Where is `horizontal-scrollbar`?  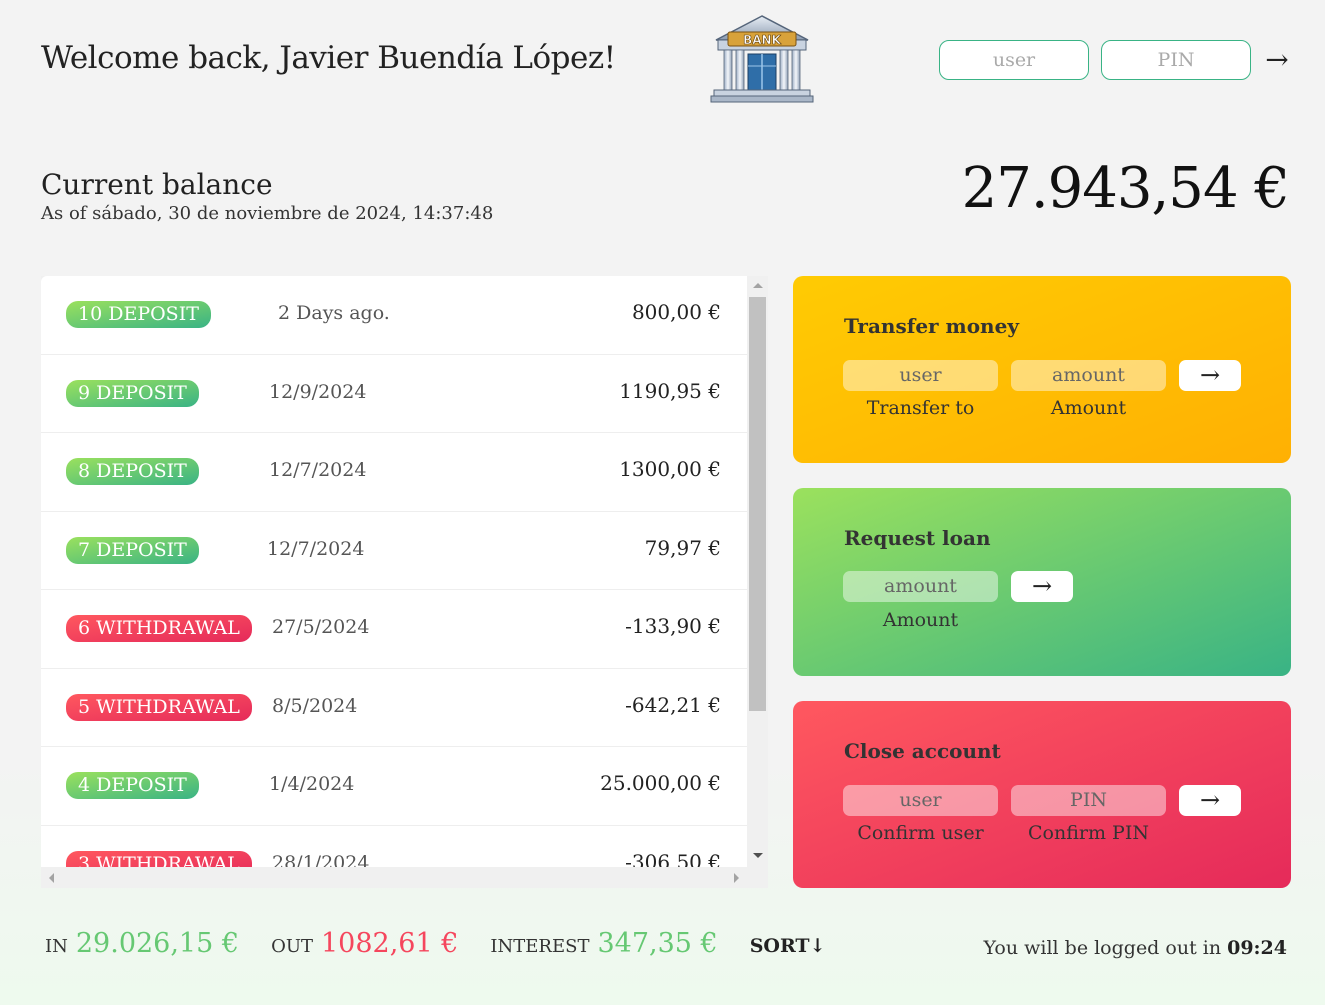 horizontal-scrollbar is located at coordinates (394, 877).